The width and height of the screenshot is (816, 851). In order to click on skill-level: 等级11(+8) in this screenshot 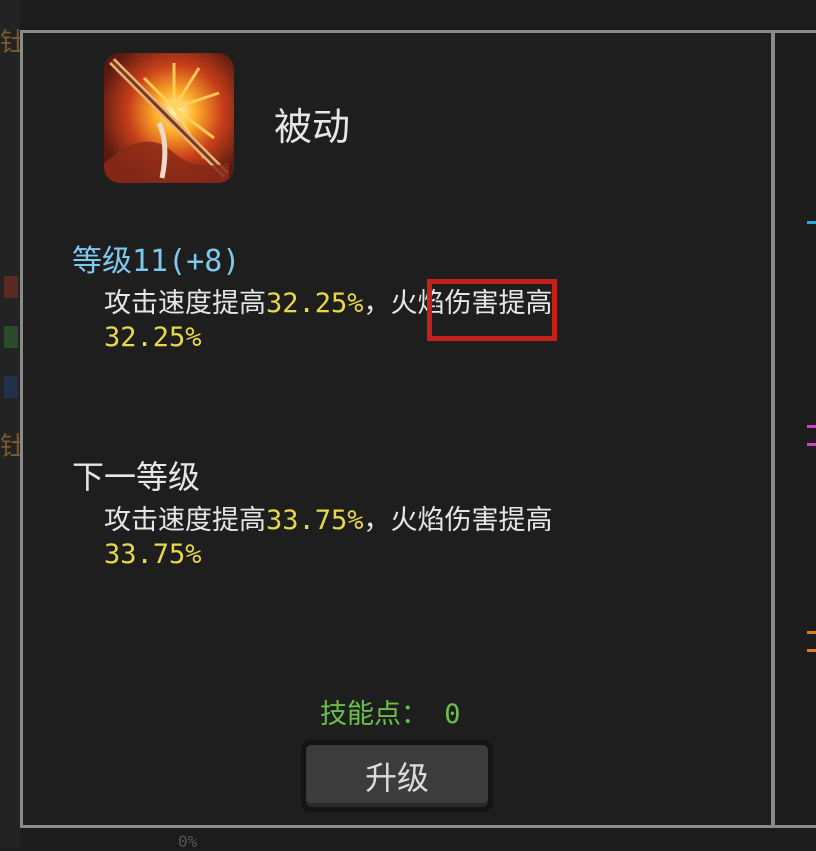, I will do `click(156, 261)`.